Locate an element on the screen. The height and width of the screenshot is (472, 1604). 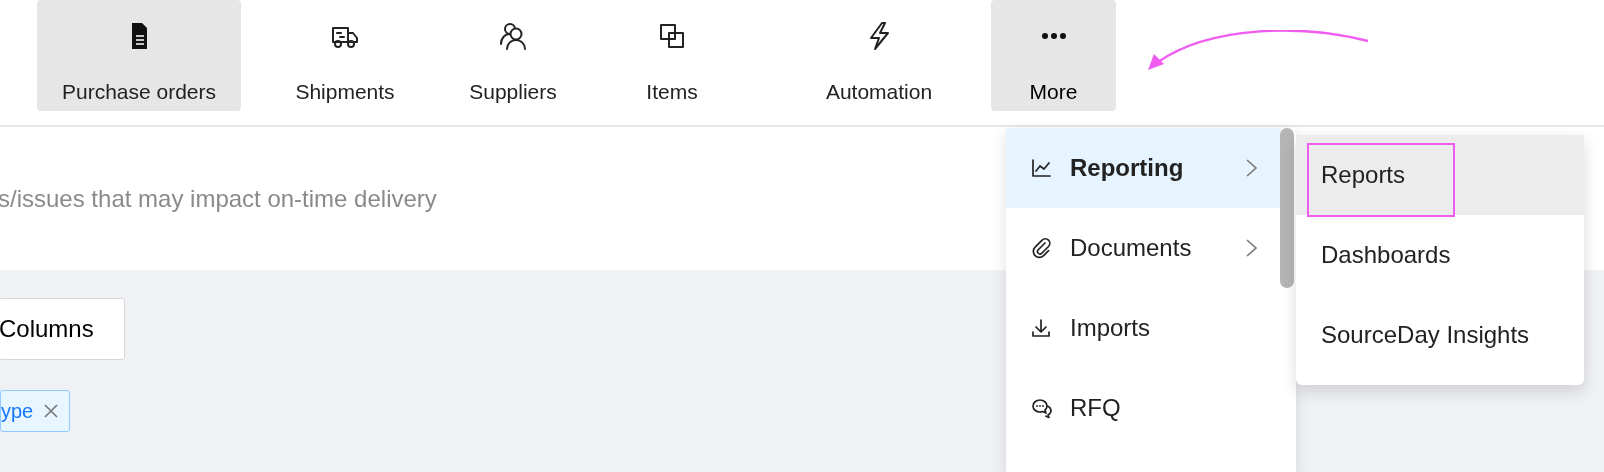
nav-tab: More is located at coordinates (1053, 55).